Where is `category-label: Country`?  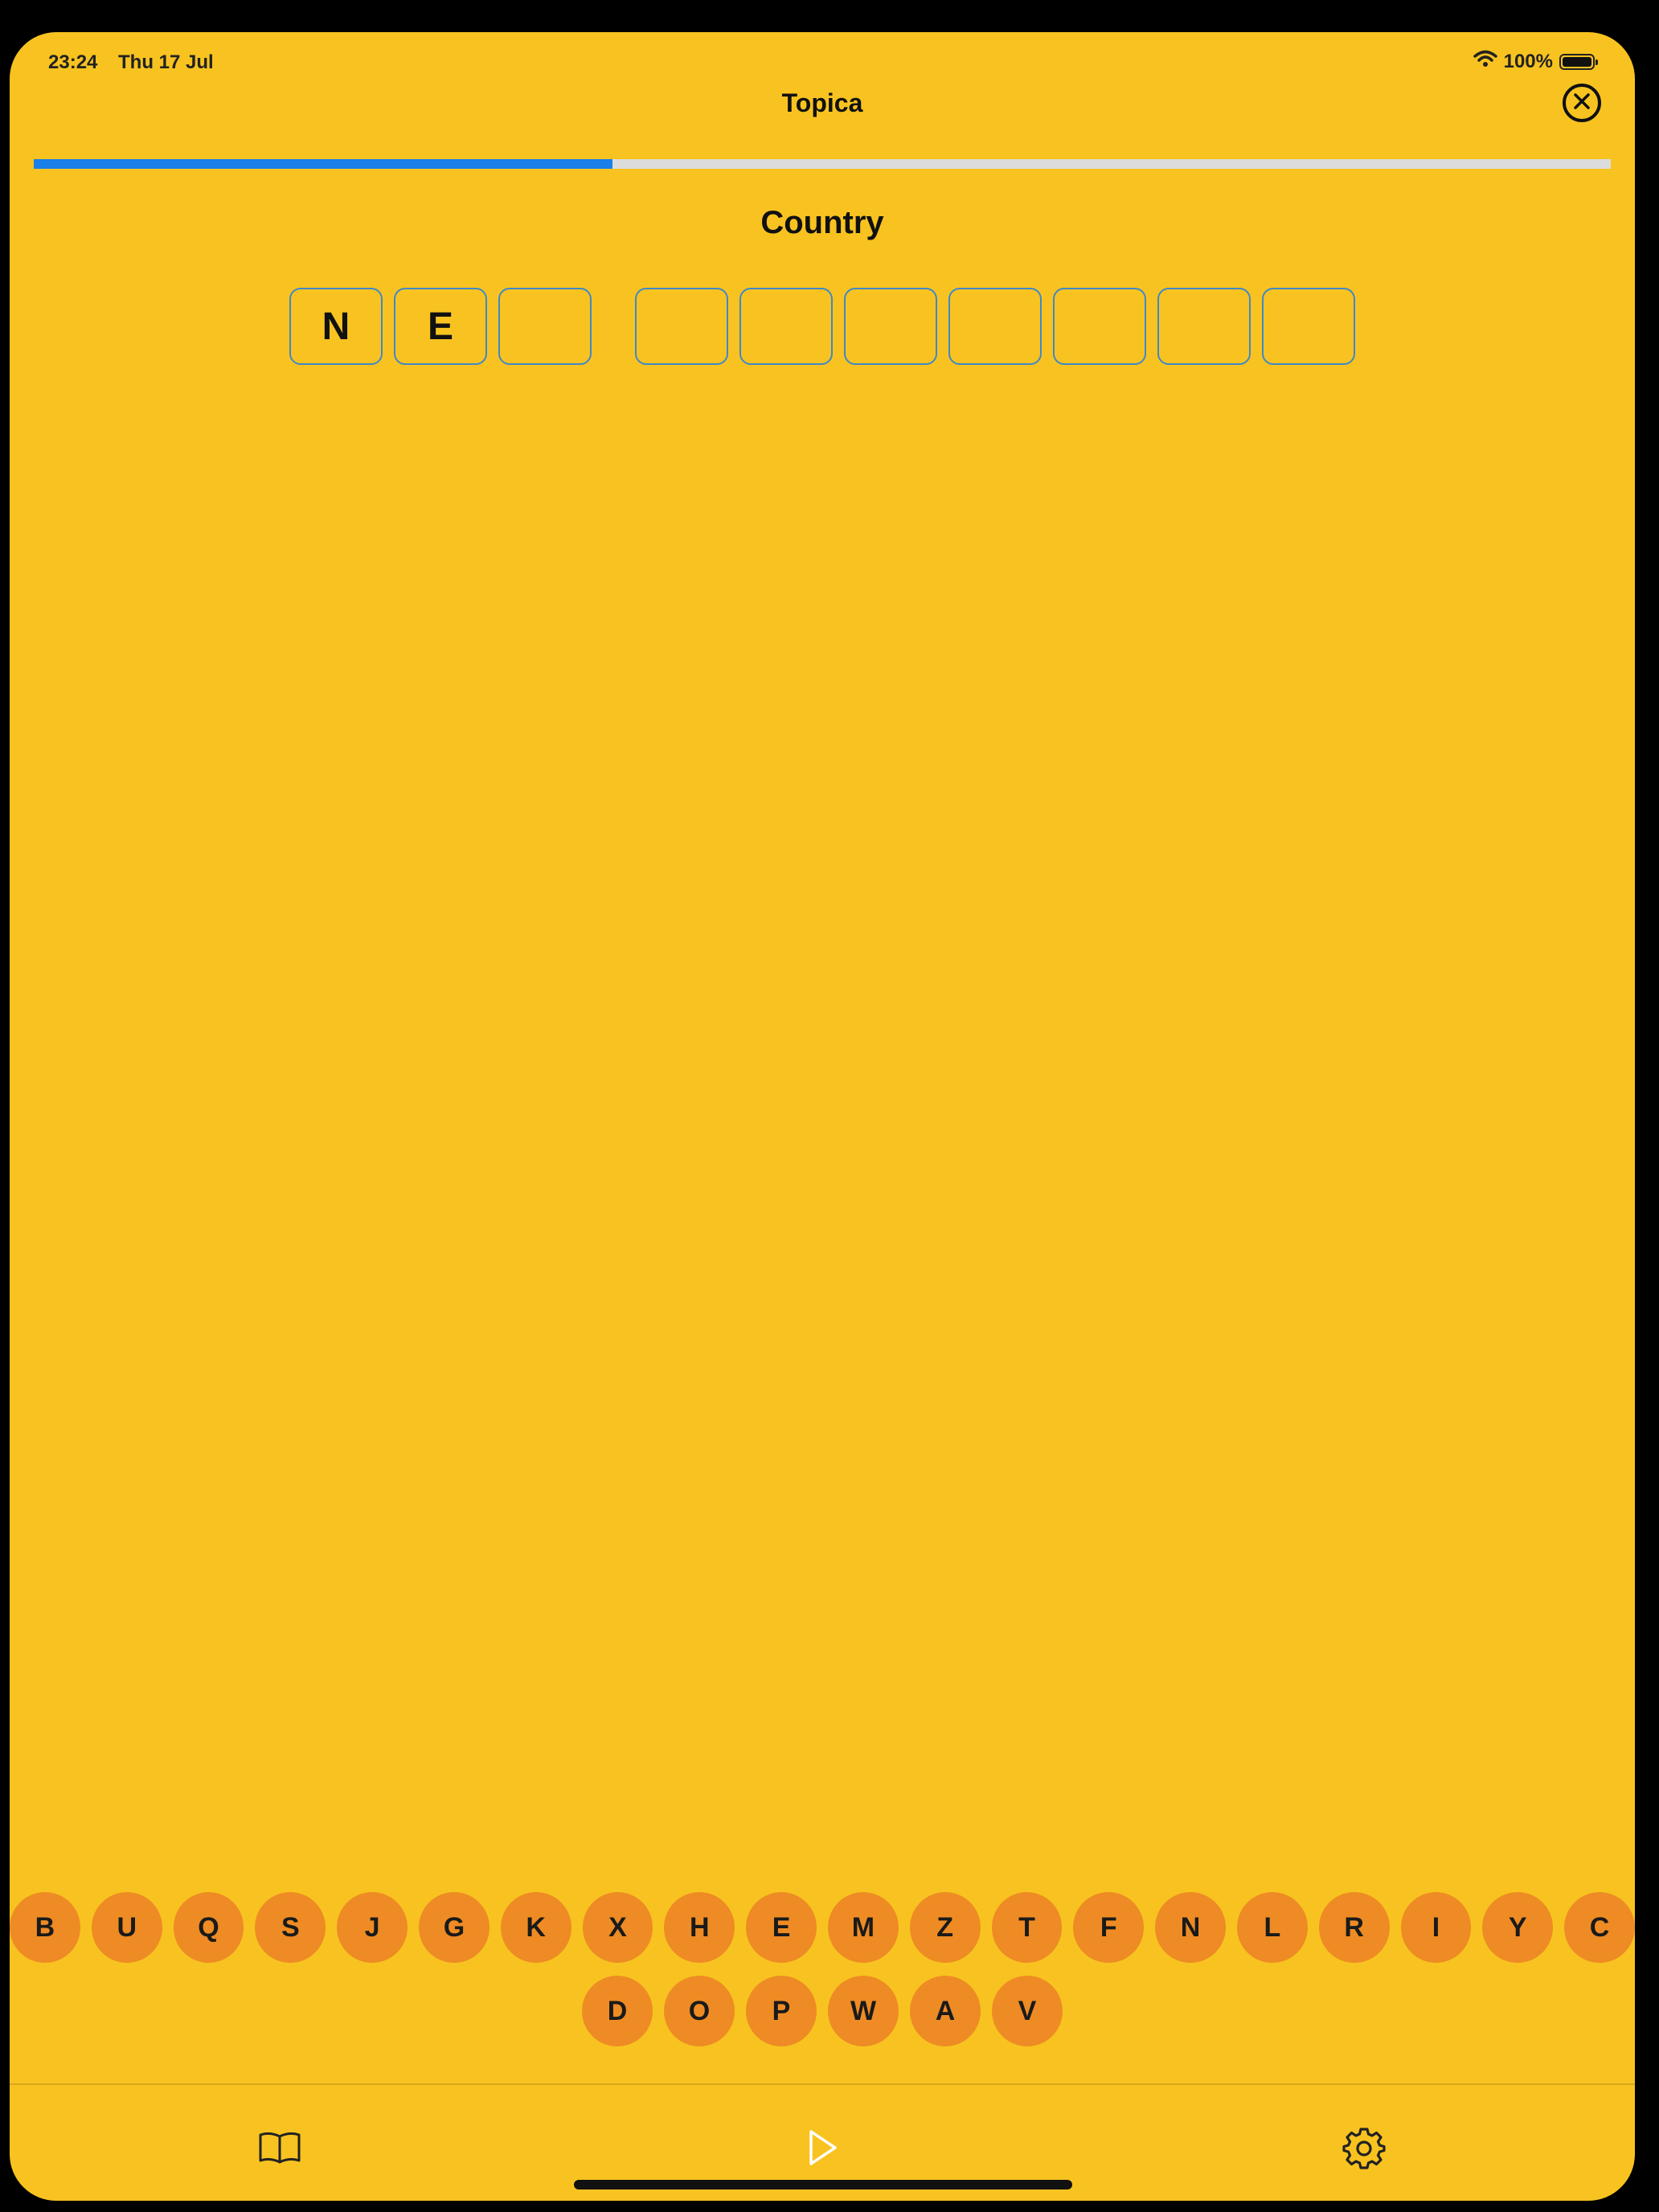 category-label: Country is located at coordinates (822, 222).